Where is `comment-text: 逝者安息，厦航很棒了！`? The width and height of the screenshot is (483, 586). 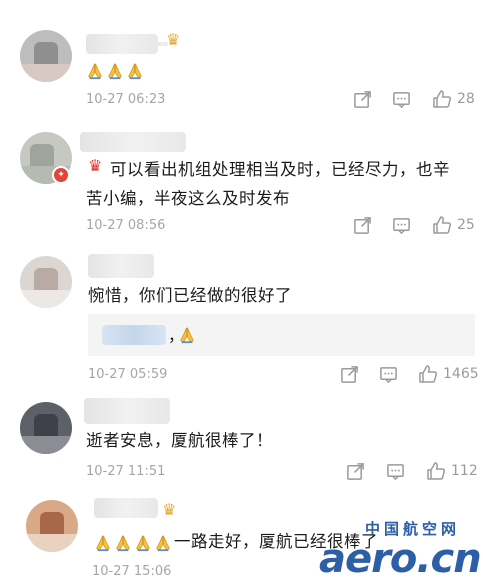
comment-text: 逝者安息，厦航很棒了！ is located at coordinates (179, 440).